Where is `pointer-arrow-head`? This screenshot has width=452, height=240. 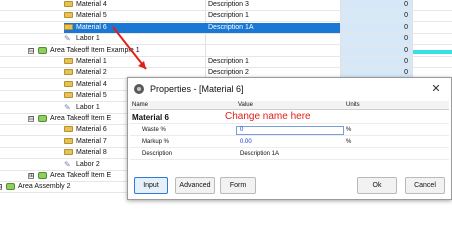
pointer-arrow-head is located at coordinates (142, 65).